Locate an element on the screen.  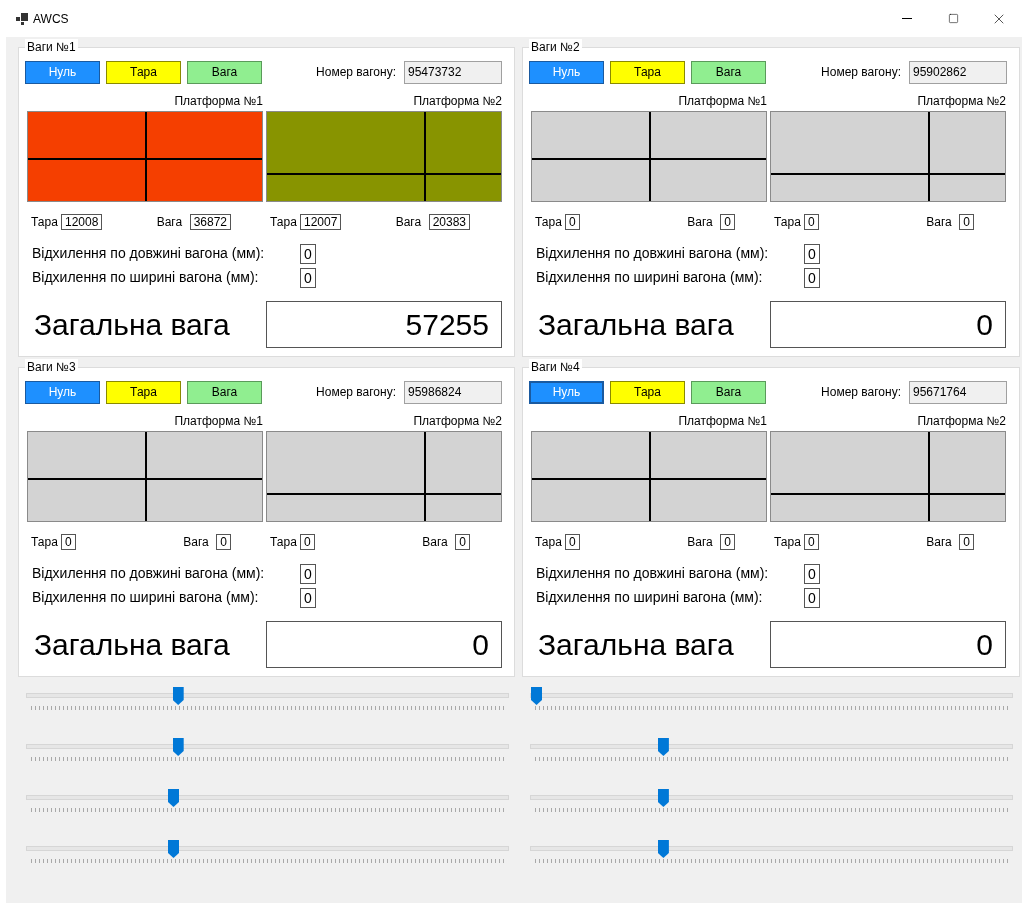
weight-value: 36872 is located at coordinates (210, 222).